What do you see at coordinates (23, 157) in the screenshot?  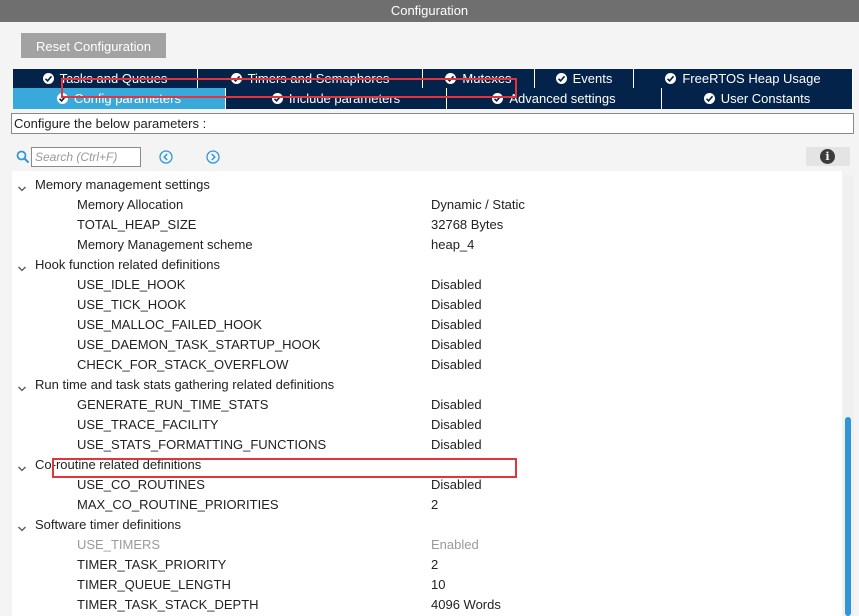 I see `search-icon` at bounding box center [23, 157].